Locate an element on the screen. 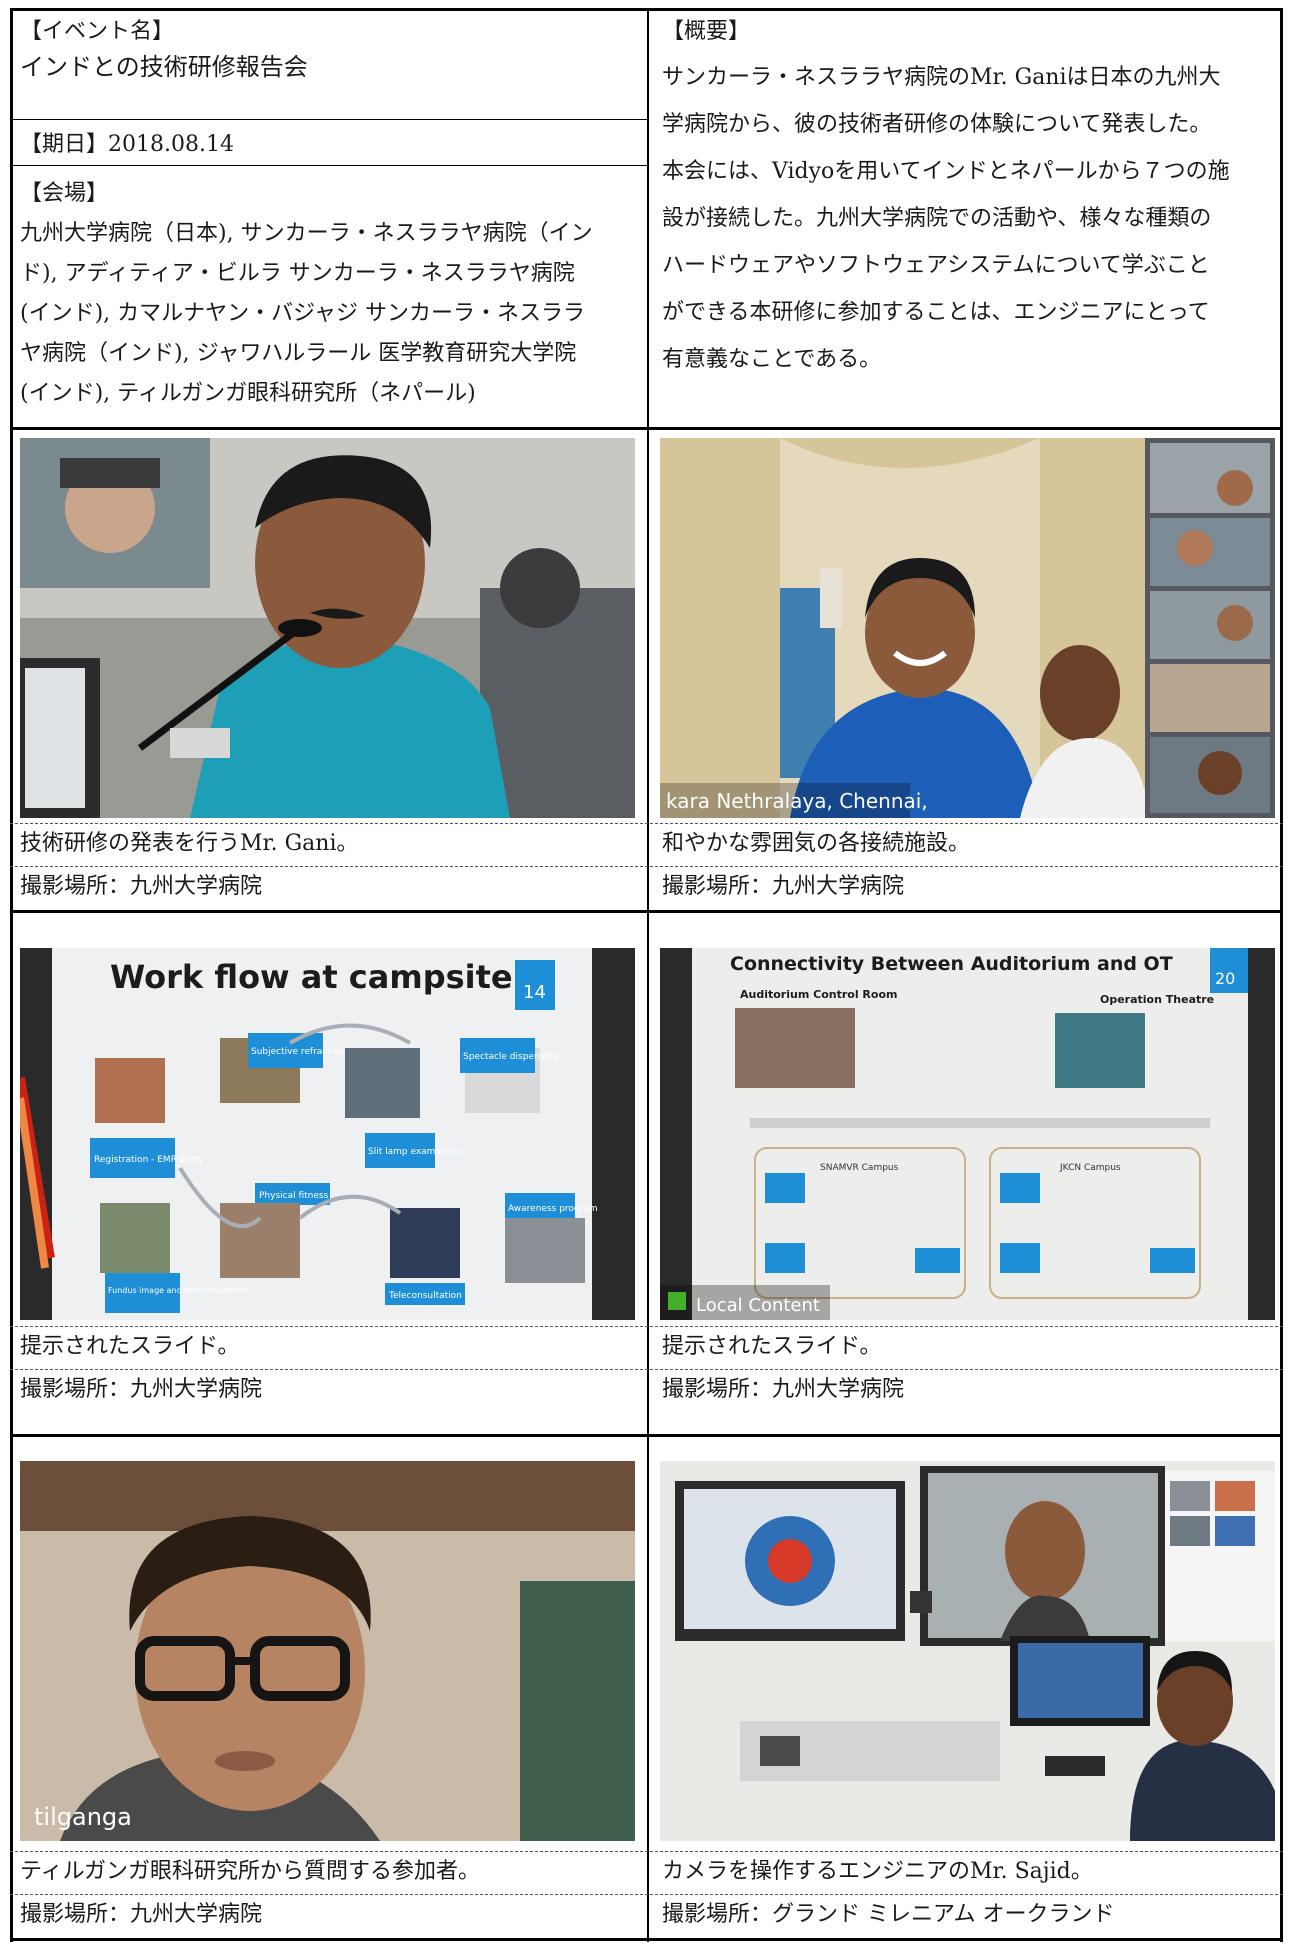  slide-page-number: 14 is located at coordinates (534, 992).